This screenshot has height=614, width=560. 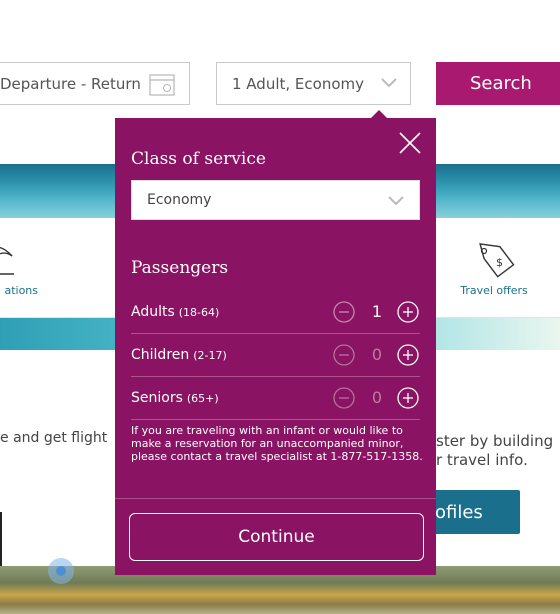 What do you see at coordinates (298, 83) in the screenshot?
I see `passengers-dropdown-text: 1 Adult, Economy` at bounding box center [298, 83].